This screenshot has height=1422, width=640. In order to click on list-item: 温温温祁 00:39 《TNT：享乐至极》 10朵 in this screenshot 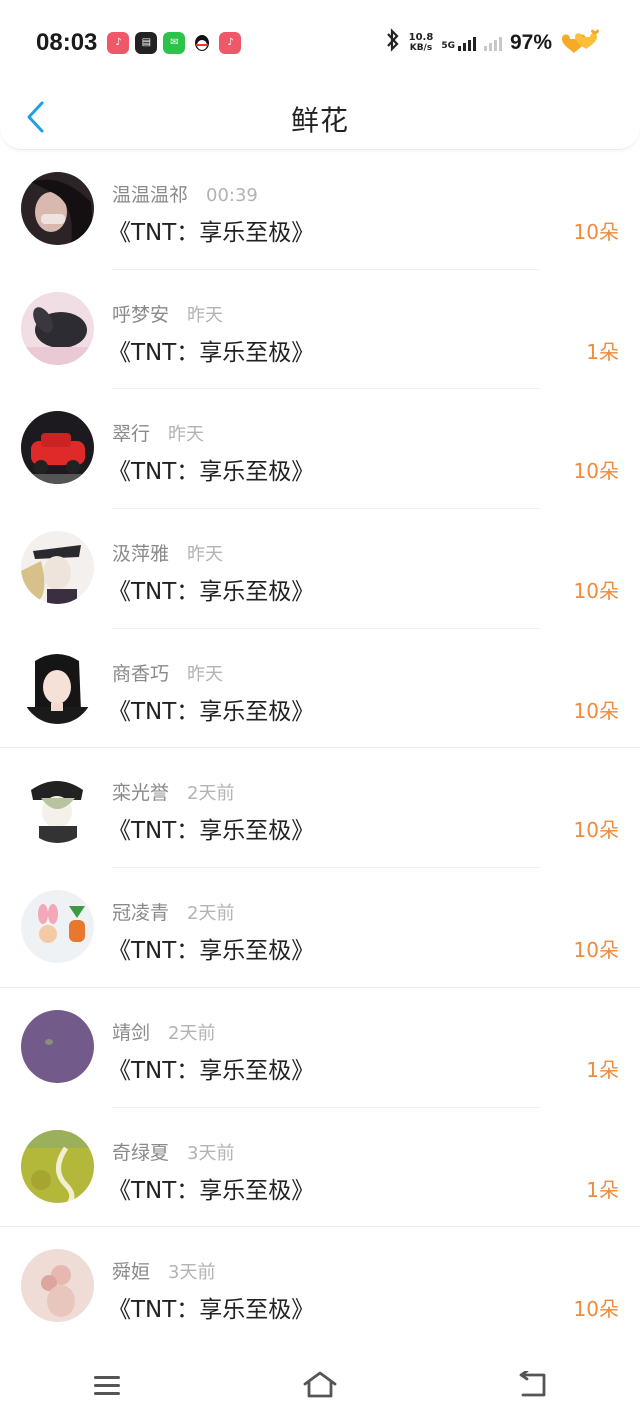, I will do `click(320, 210)`.